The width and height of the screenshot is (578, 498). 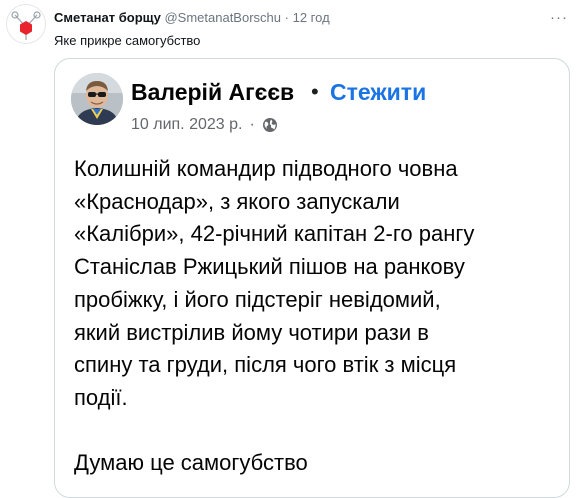 What do you see at coordinates (191, 462) in the screenshot?
I see `body-closing-line: Думаю це самогубство` at bounding box center [191, 462].